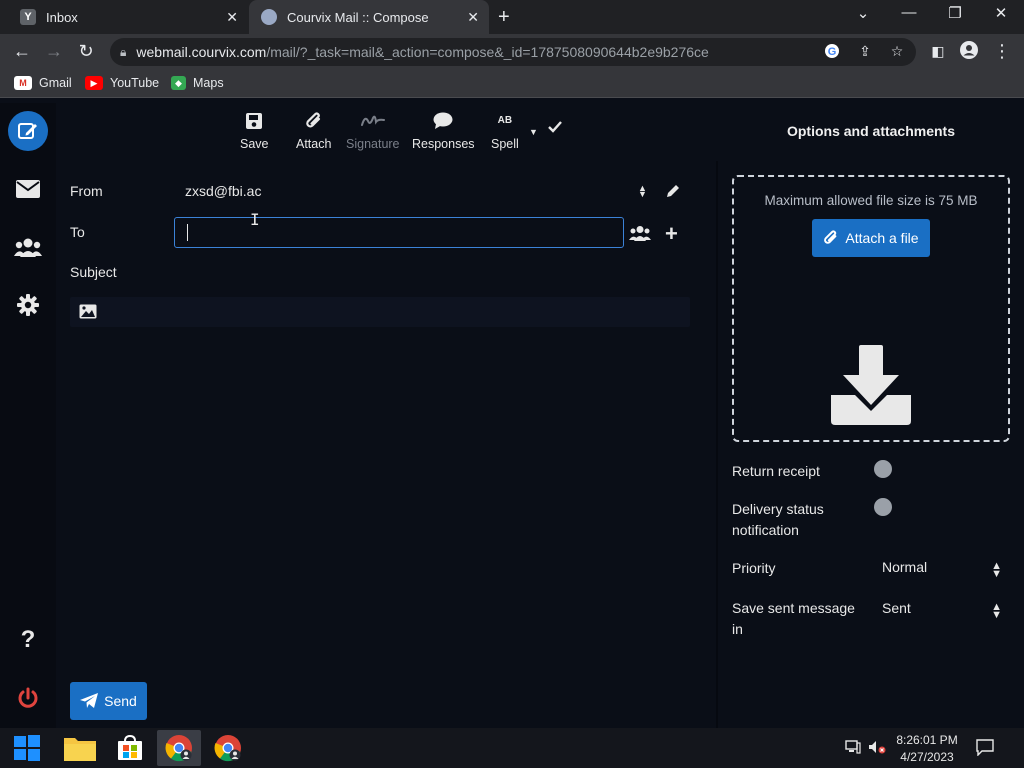  What do you see at coordinates (776, 471) in the screenshot?
I see `return-receipt-label: Return receipt` at bounding box center [776, 471].